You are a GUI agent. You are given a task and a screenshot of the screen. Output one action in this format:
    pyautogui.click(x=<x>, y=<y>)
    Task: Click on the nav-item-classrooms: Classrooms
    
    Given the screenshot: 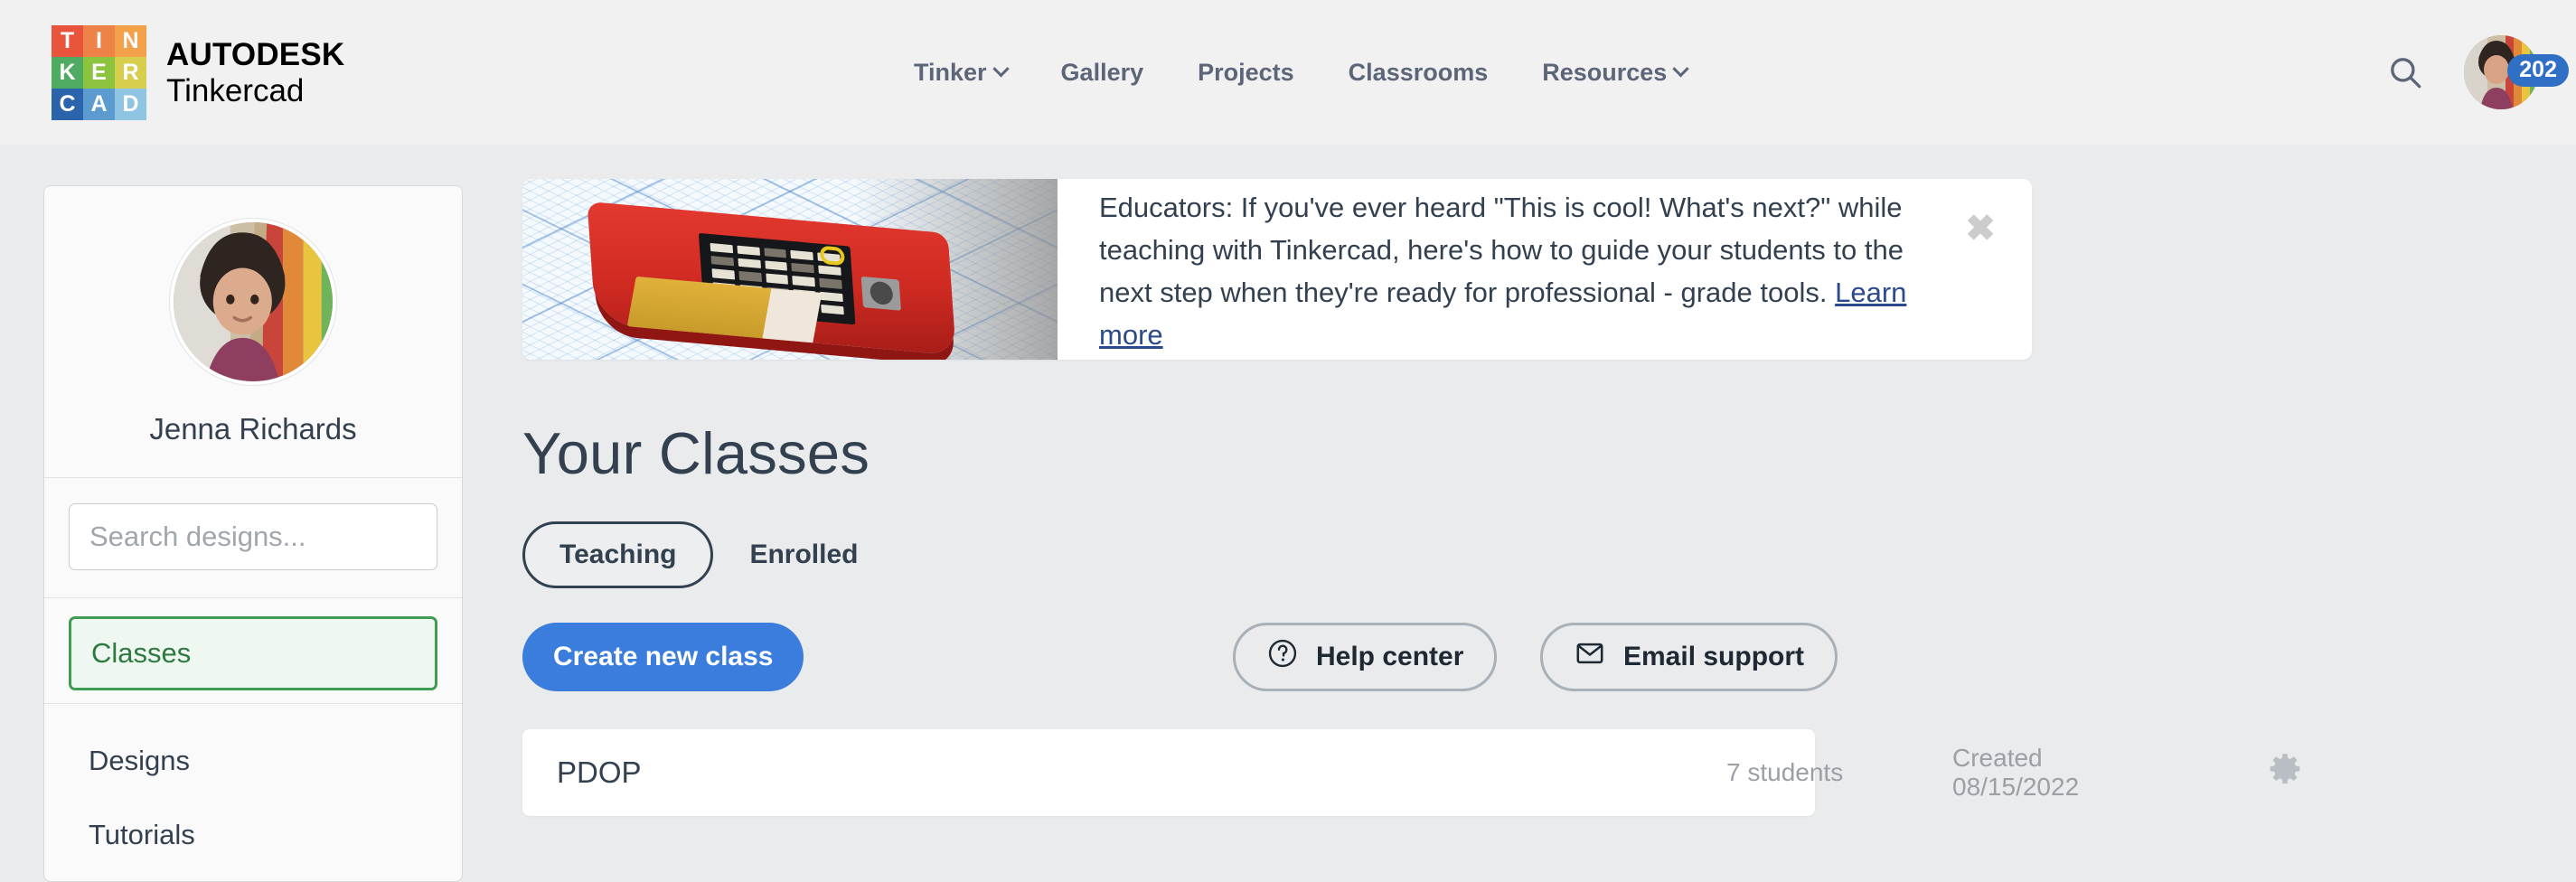 What is the action you would take?
    pyautogui.click(x=1418, y=73)
    